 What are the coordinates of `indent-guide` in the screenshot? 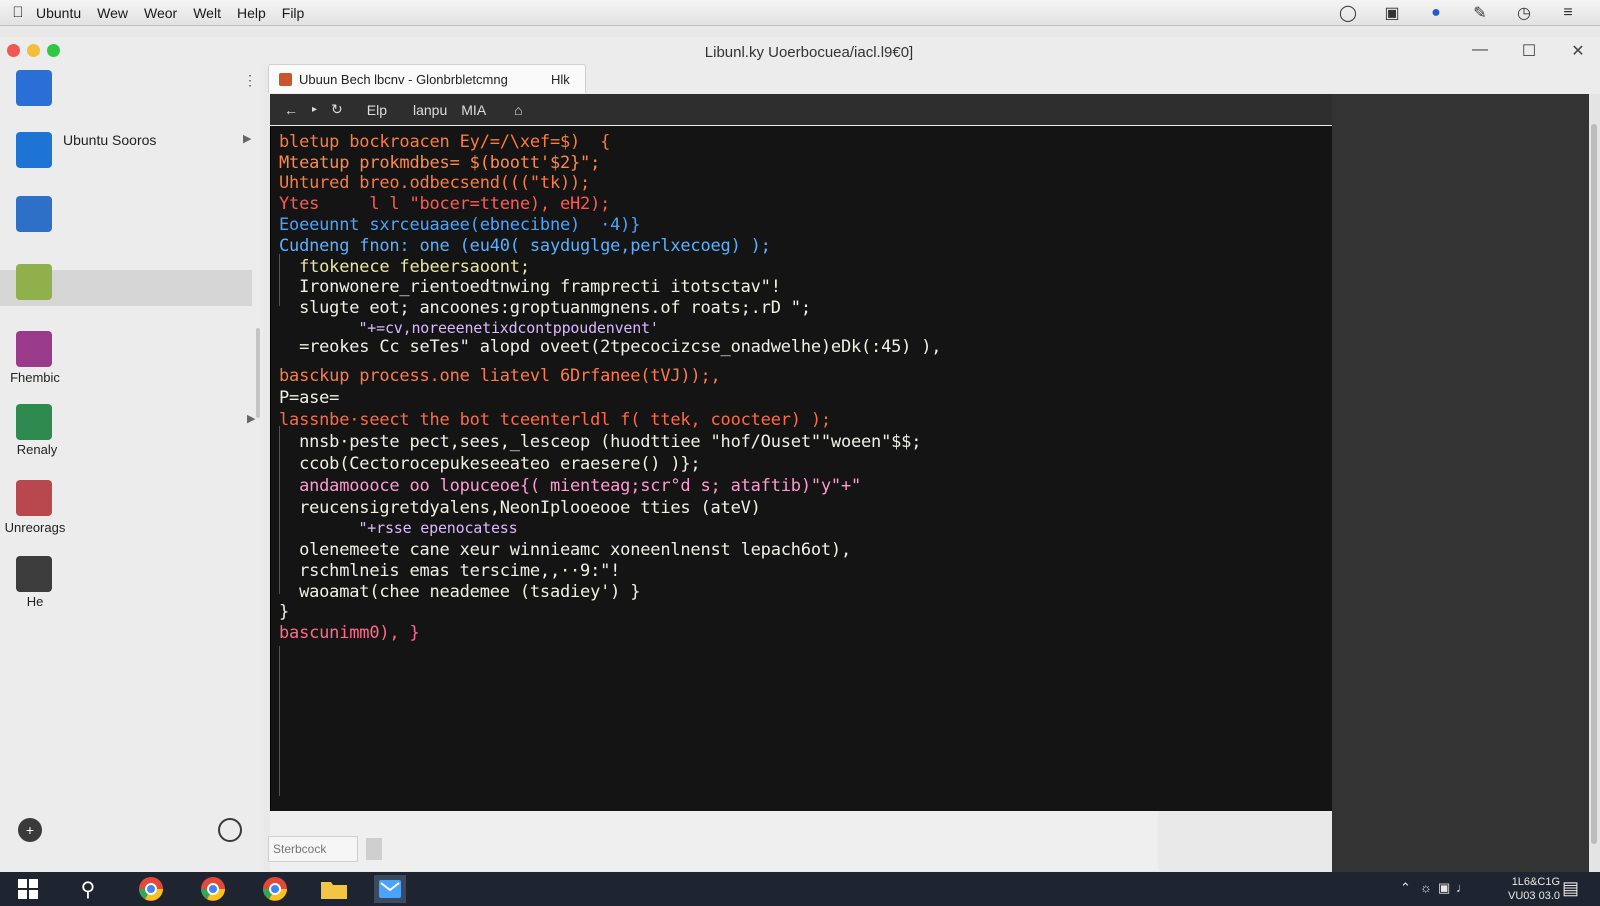 It's located at (279, 721).